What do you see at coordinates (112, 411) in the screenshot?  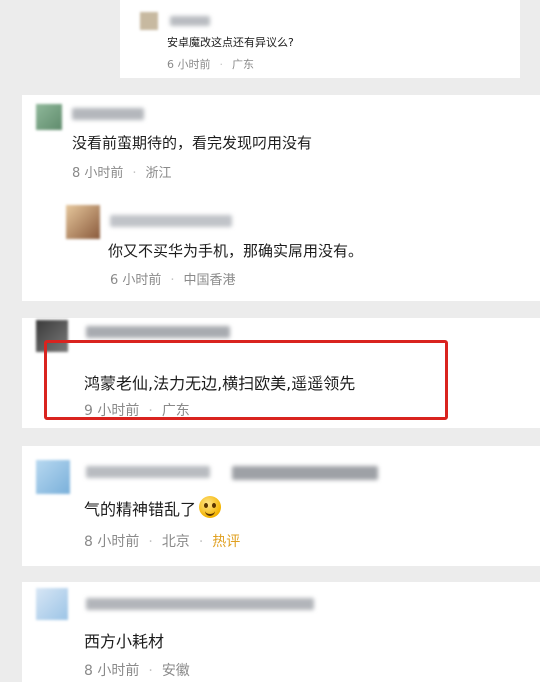 I see `comment-time: 9 小时前` at bounding box center [112, 411].